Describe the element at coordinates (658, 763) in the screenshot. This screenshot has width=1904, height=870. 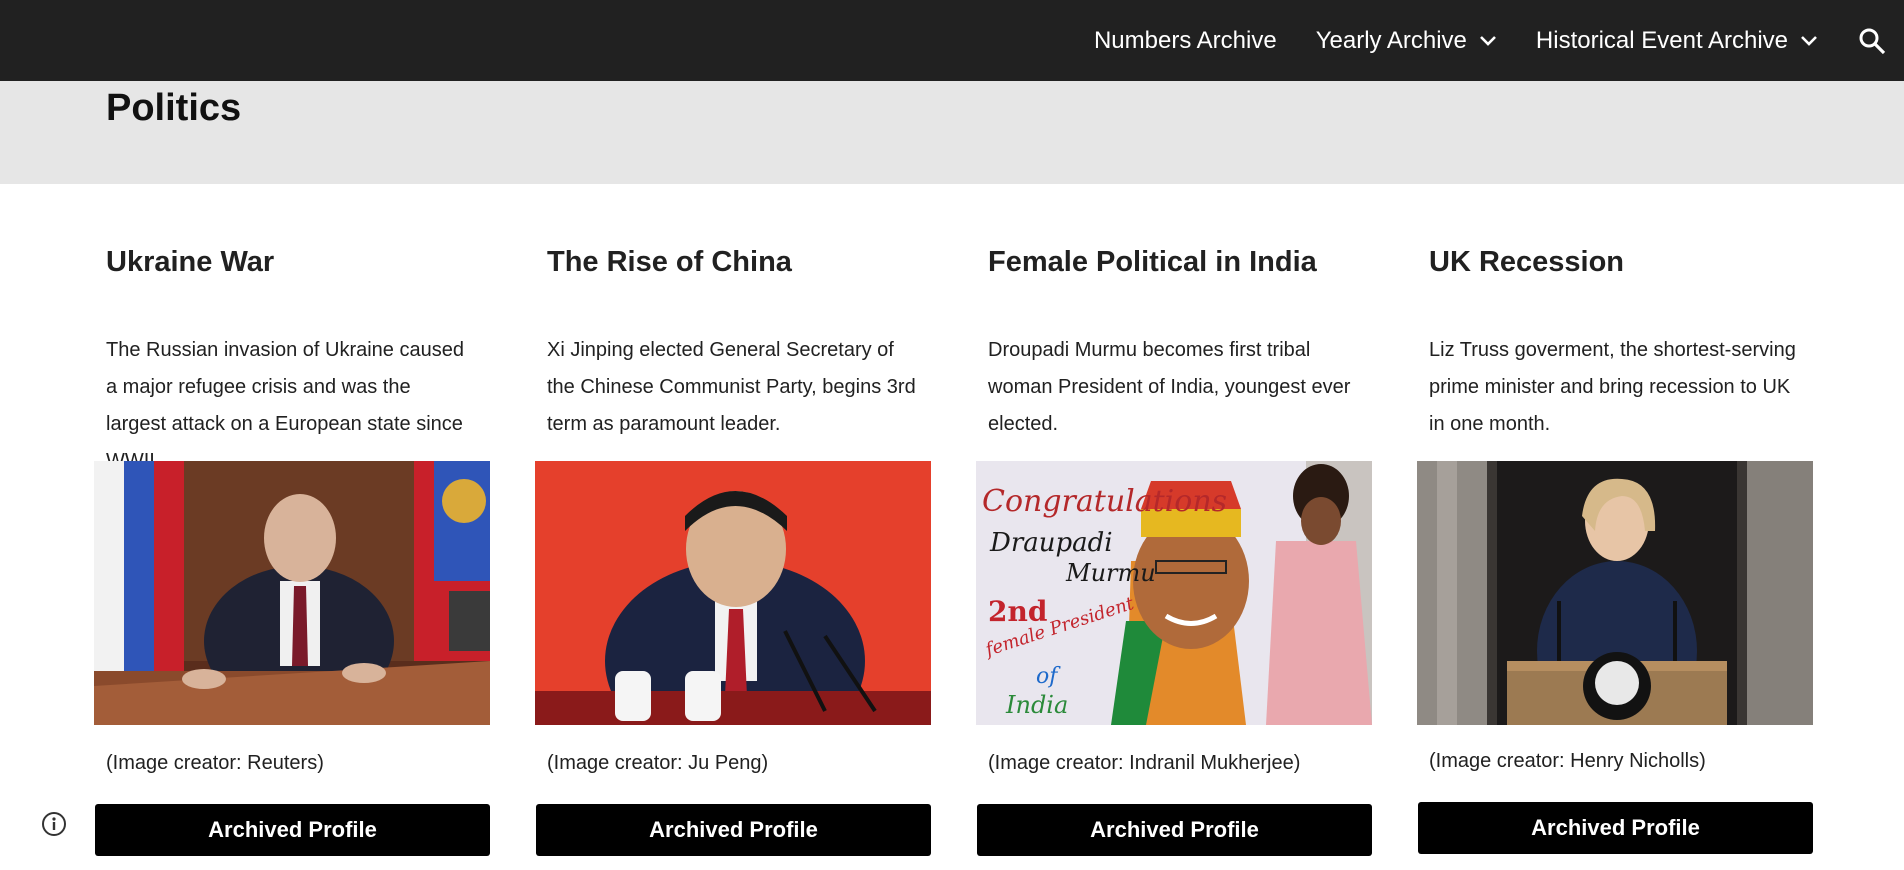
I see `image-credit: (Image creator: Ju Peng)` at that location.